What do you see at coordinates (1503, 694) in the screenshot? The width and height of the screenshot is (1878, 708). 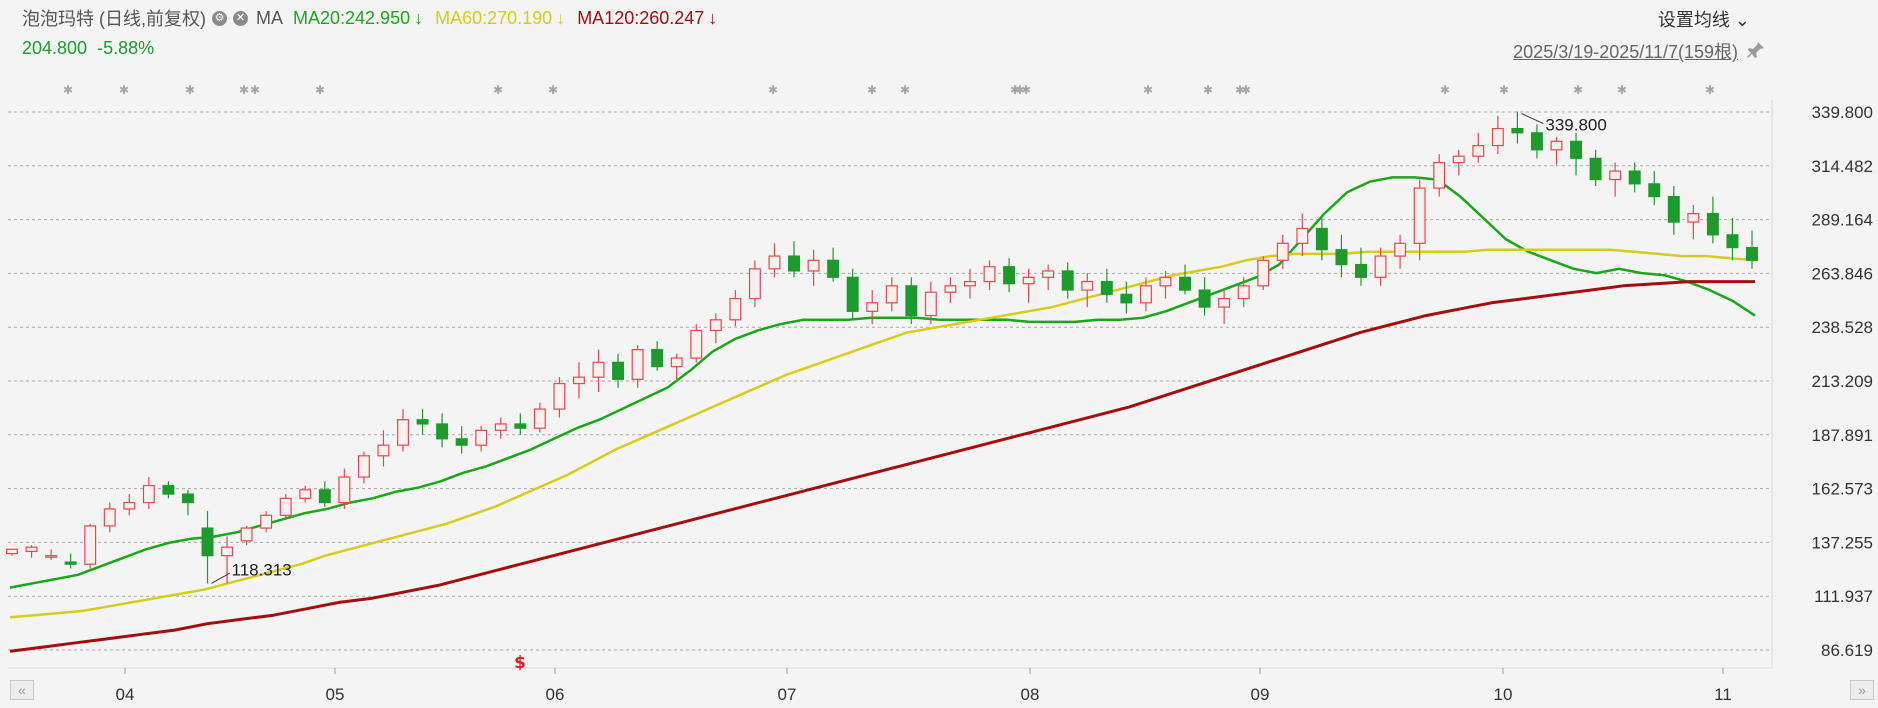 I see `x-tick-label: 10` at bounding box center [1503, 694].